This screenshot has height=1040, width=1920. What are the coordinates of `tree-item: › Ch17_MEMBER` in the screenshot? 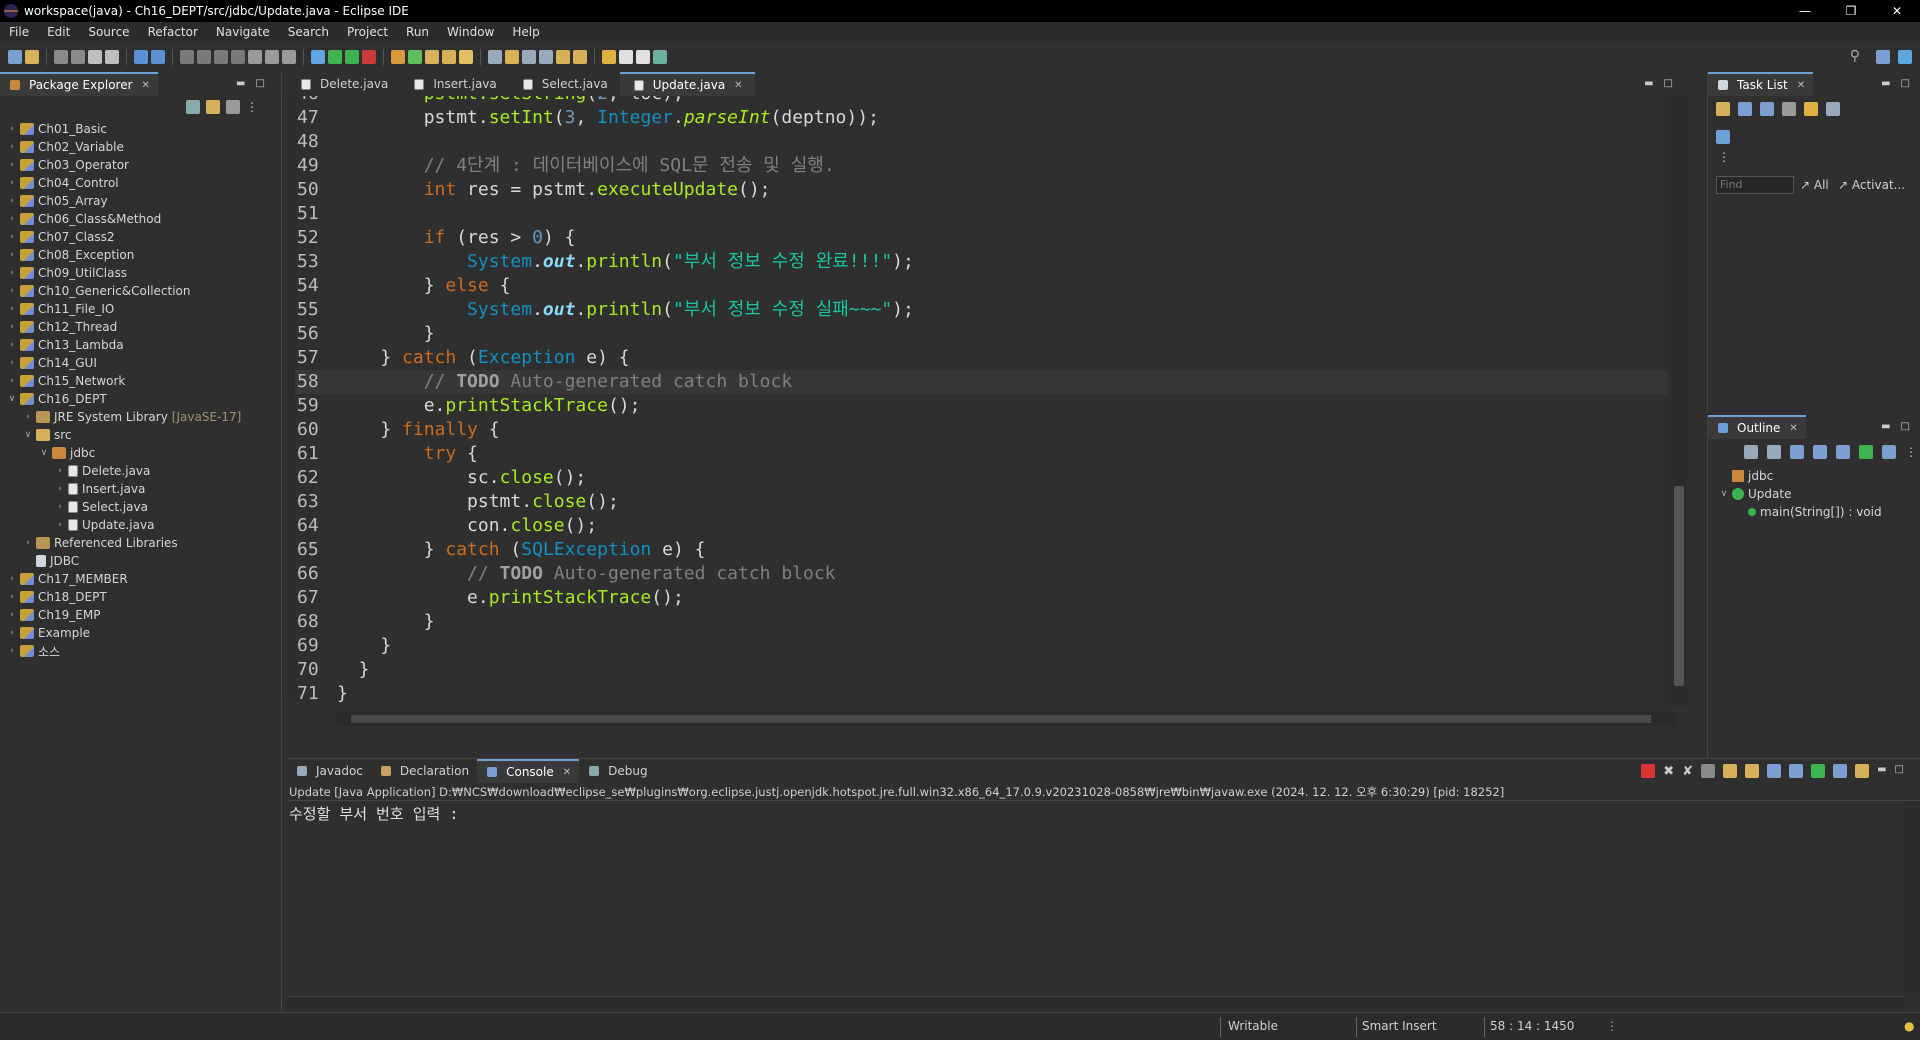 It's located at (140, 579).